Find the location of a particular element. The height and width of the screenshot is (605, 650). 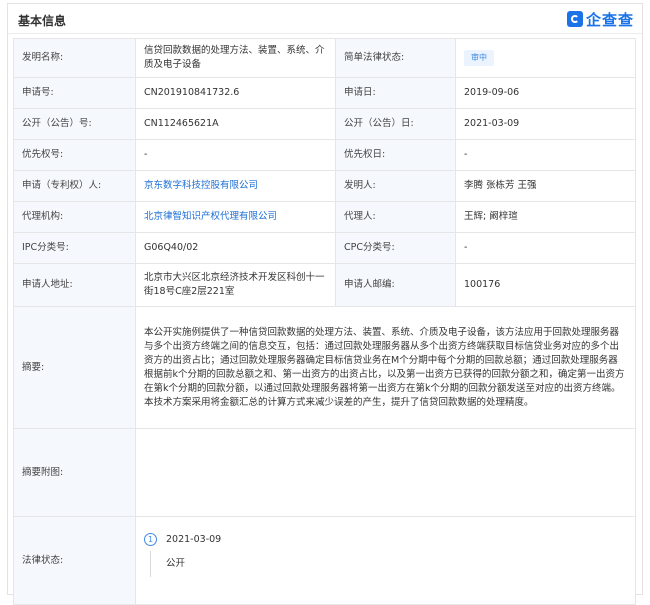

inventor-label: 发明人: is located at coordinates (395, 186).